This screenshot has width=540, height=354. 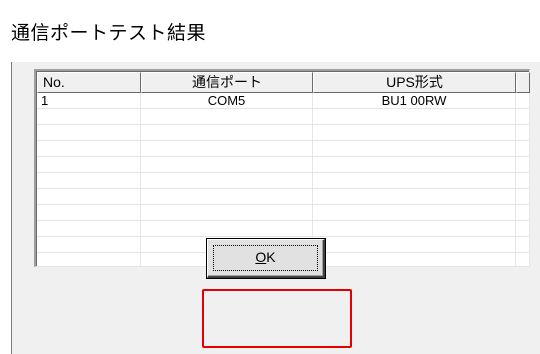 What do you see at coordinates (523, 82) in the screenshot?
I see `column-header-filler` at bounding box center [523, 82].